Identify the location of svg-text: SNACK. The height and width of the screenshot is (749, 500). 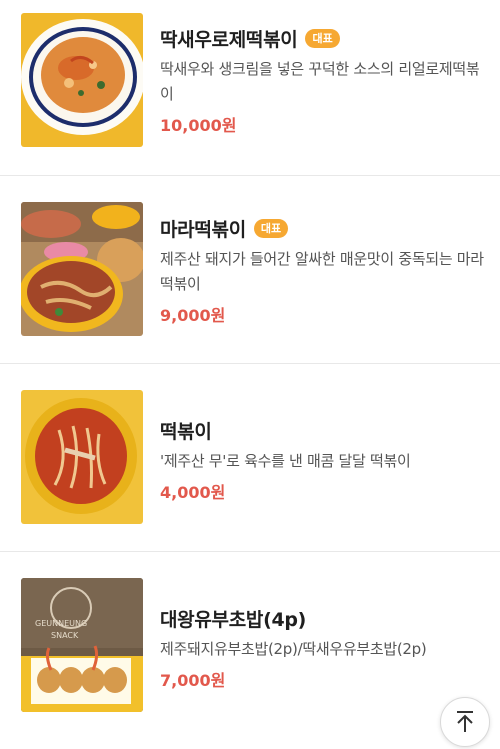
(65, 635).